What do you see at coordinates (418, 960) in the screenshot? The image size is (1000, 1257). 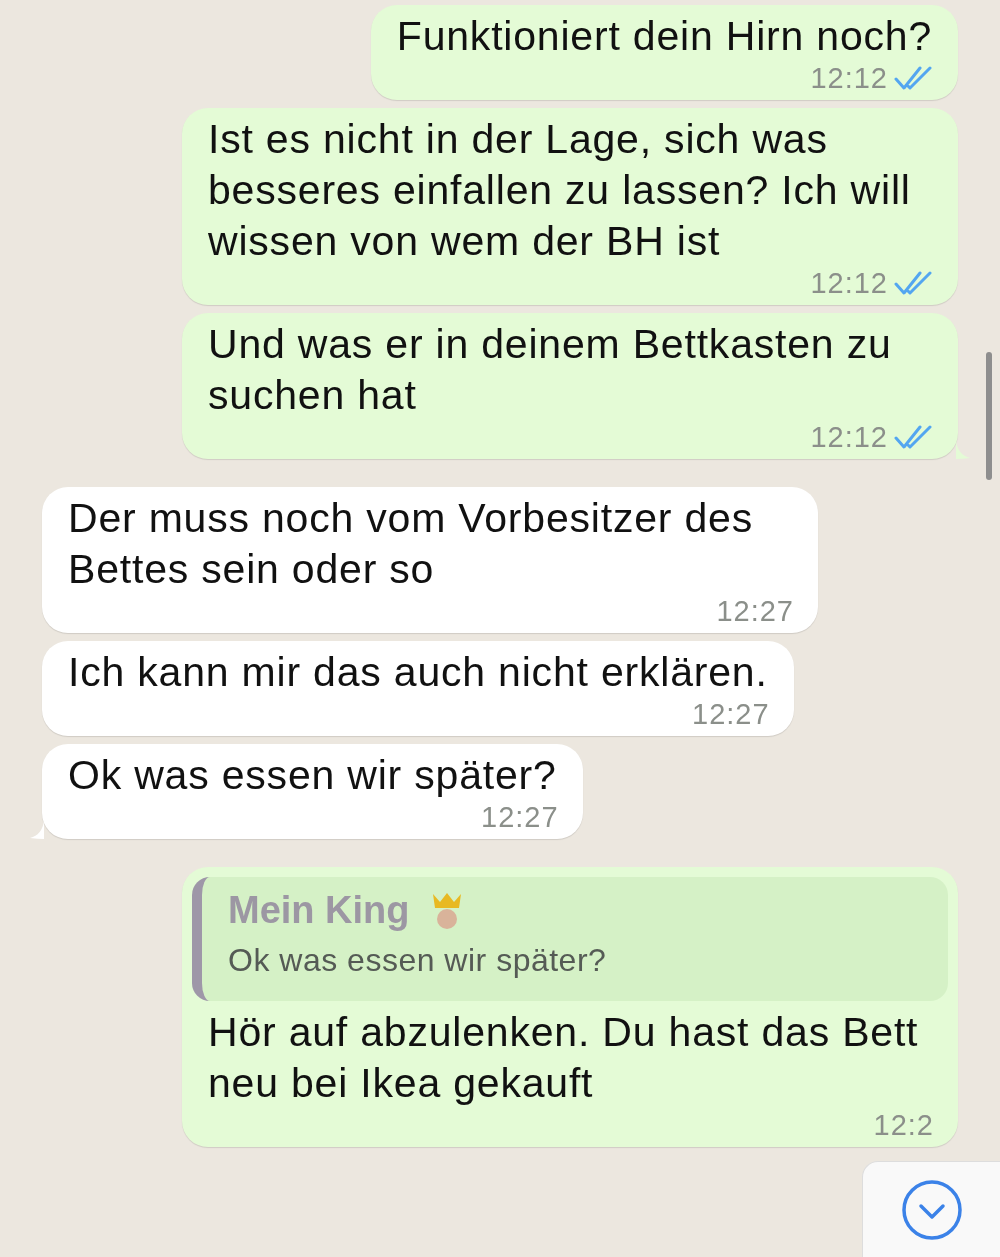 I see `quote-text: Ok was essen wir später?` at bounding box center [418, 960].